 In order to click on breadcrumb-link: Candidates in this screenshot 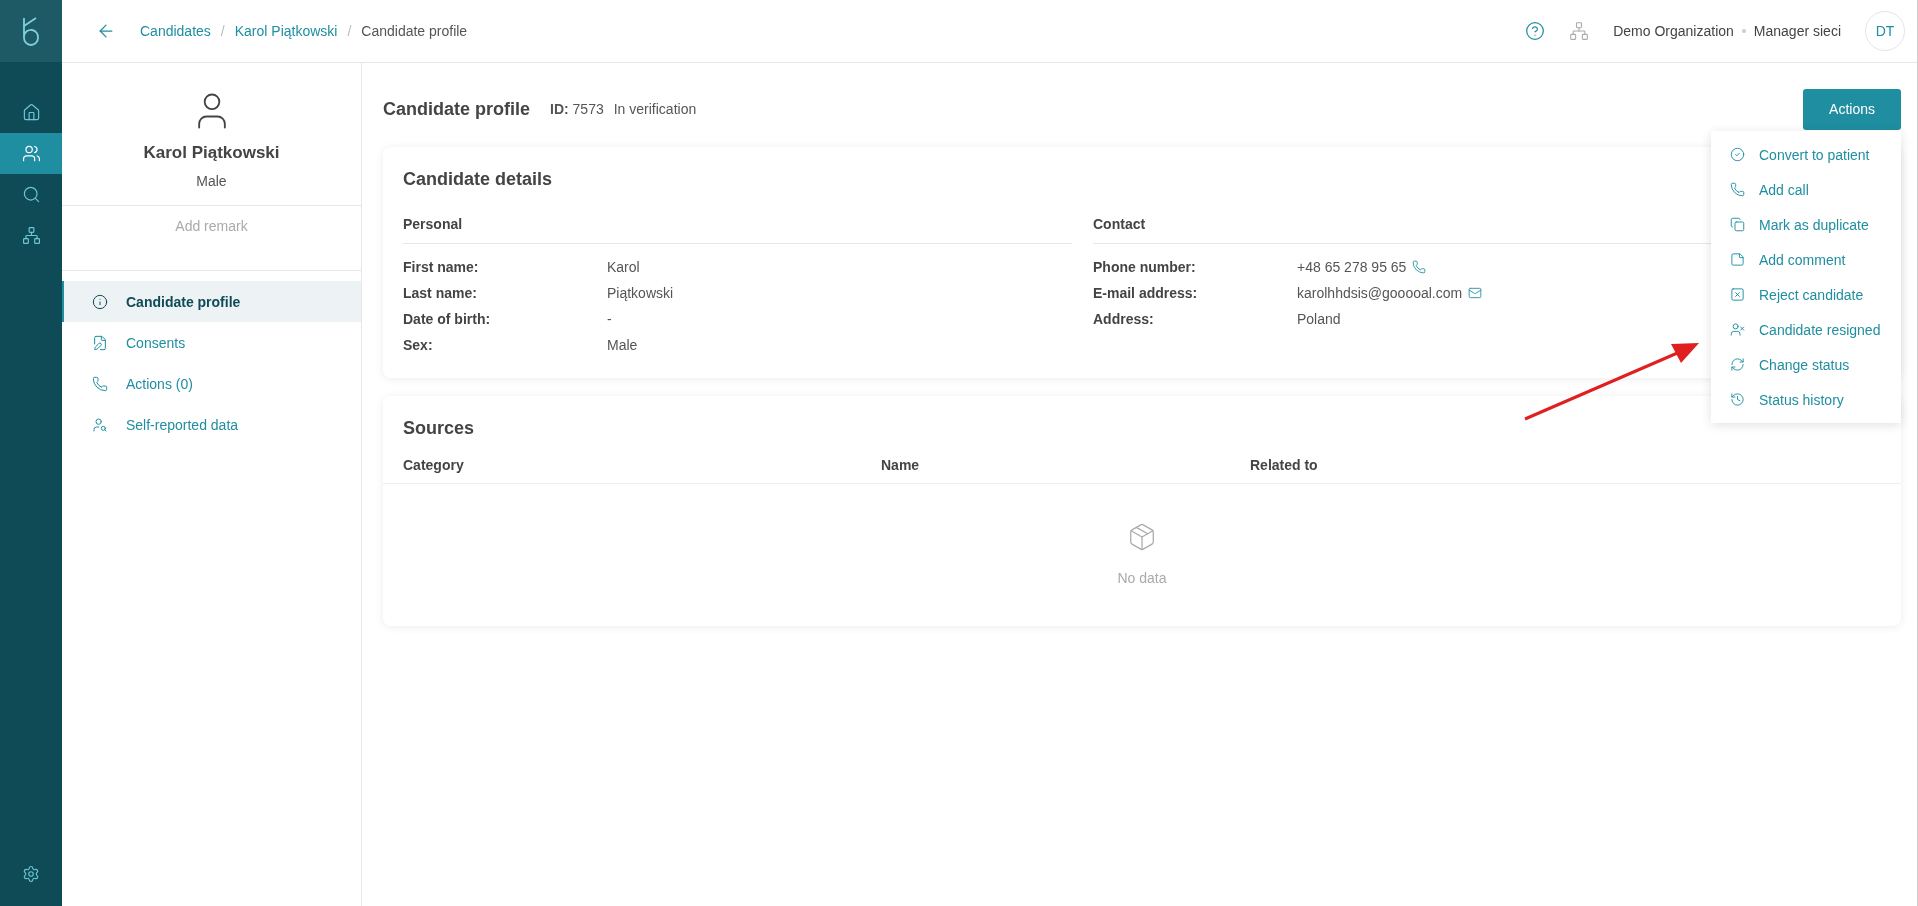, I will do `click(175, 31)`.